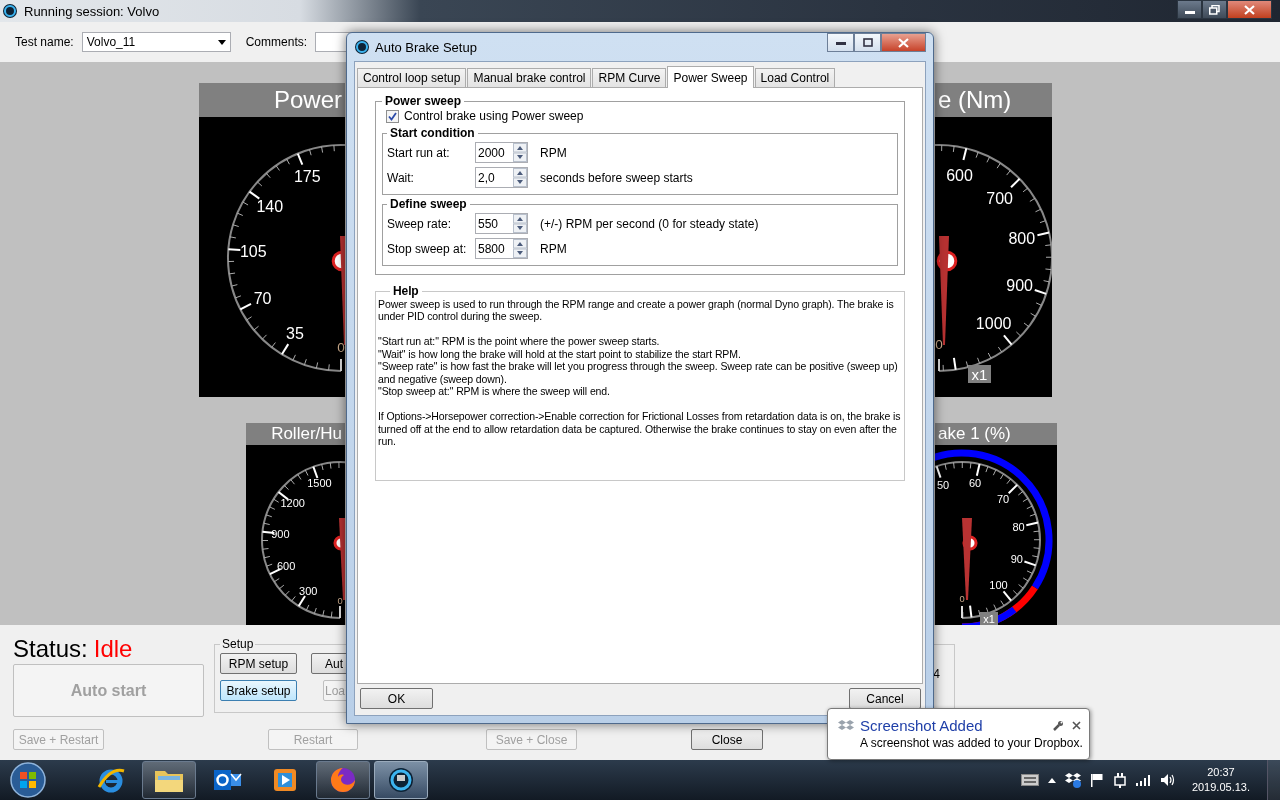  Describe the element at coordinates (975, 100) in the screenshot. I see `gauge-title: e (Nm)` at that location.